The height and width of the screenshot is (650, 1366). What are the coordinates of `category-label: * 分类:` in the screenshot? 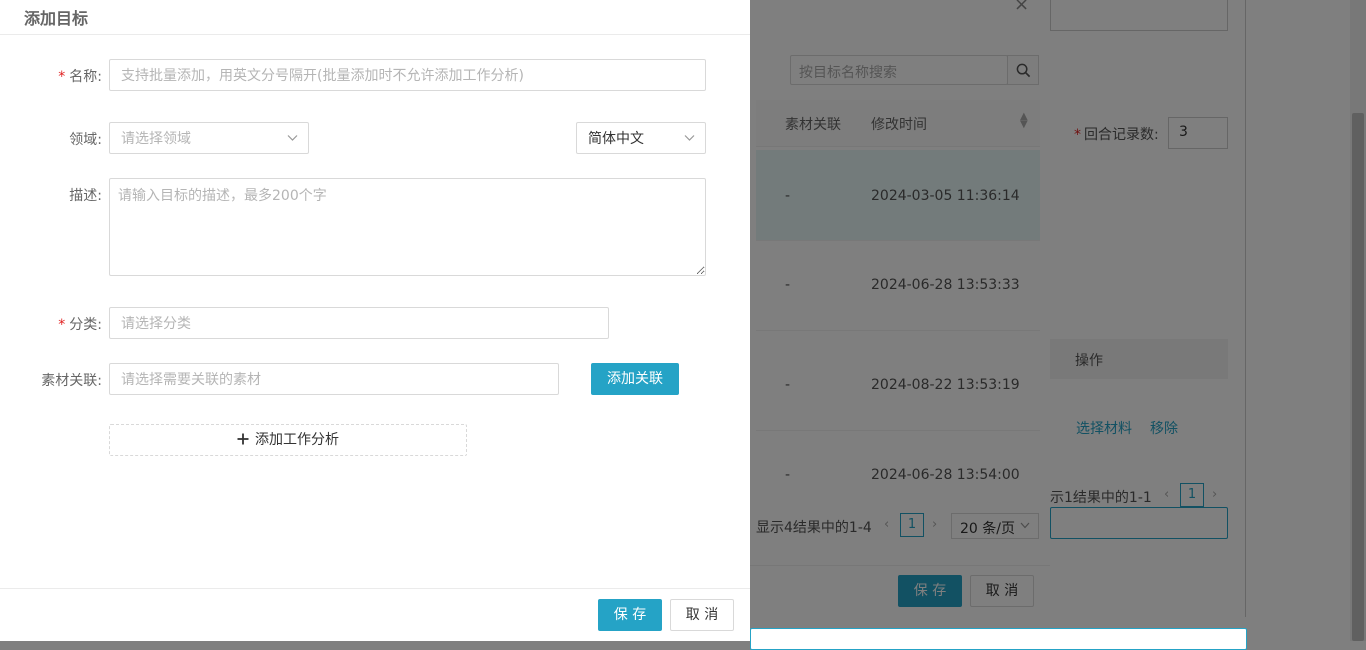 It's located at (57, 324).